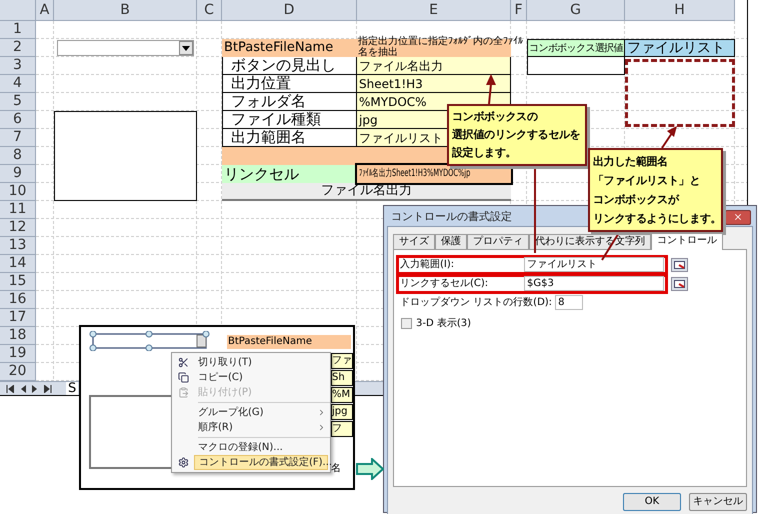  Describe the element at coordinates (45, 10) in the screenshot. I see `column-header: A` at that location.